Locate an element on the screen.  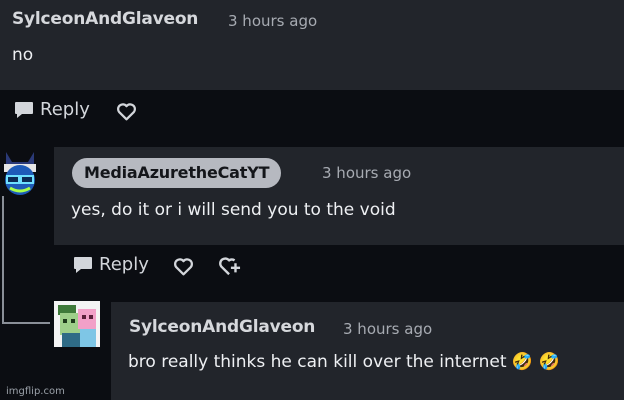
comment-text: no is located at coordinates (23, 55).